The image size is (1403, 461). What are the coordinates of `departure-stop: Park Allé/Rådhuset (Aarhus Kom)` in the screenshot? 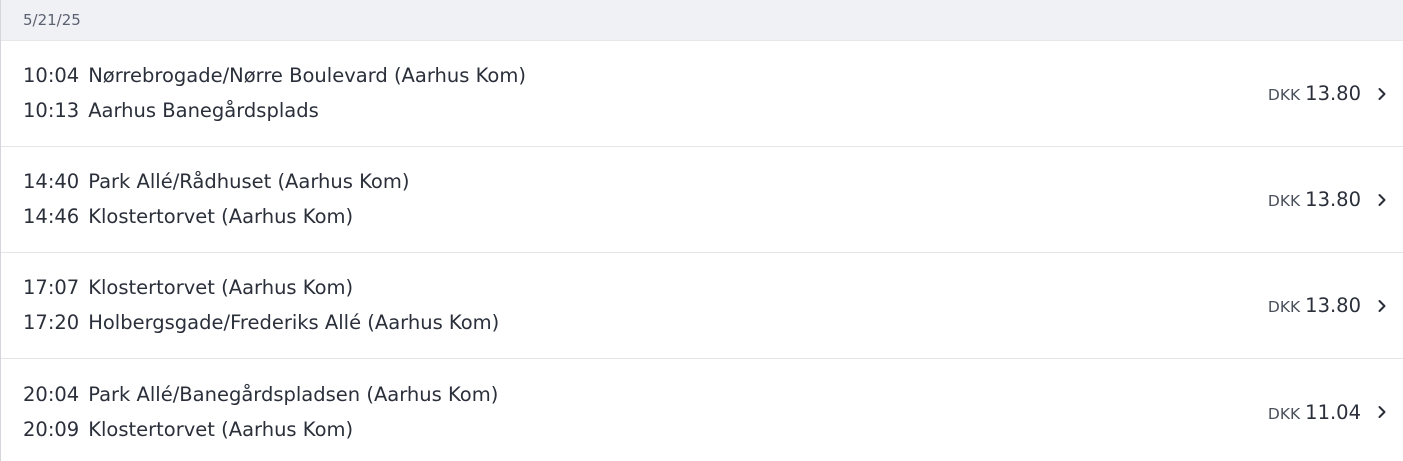 It's located at (249, 181).